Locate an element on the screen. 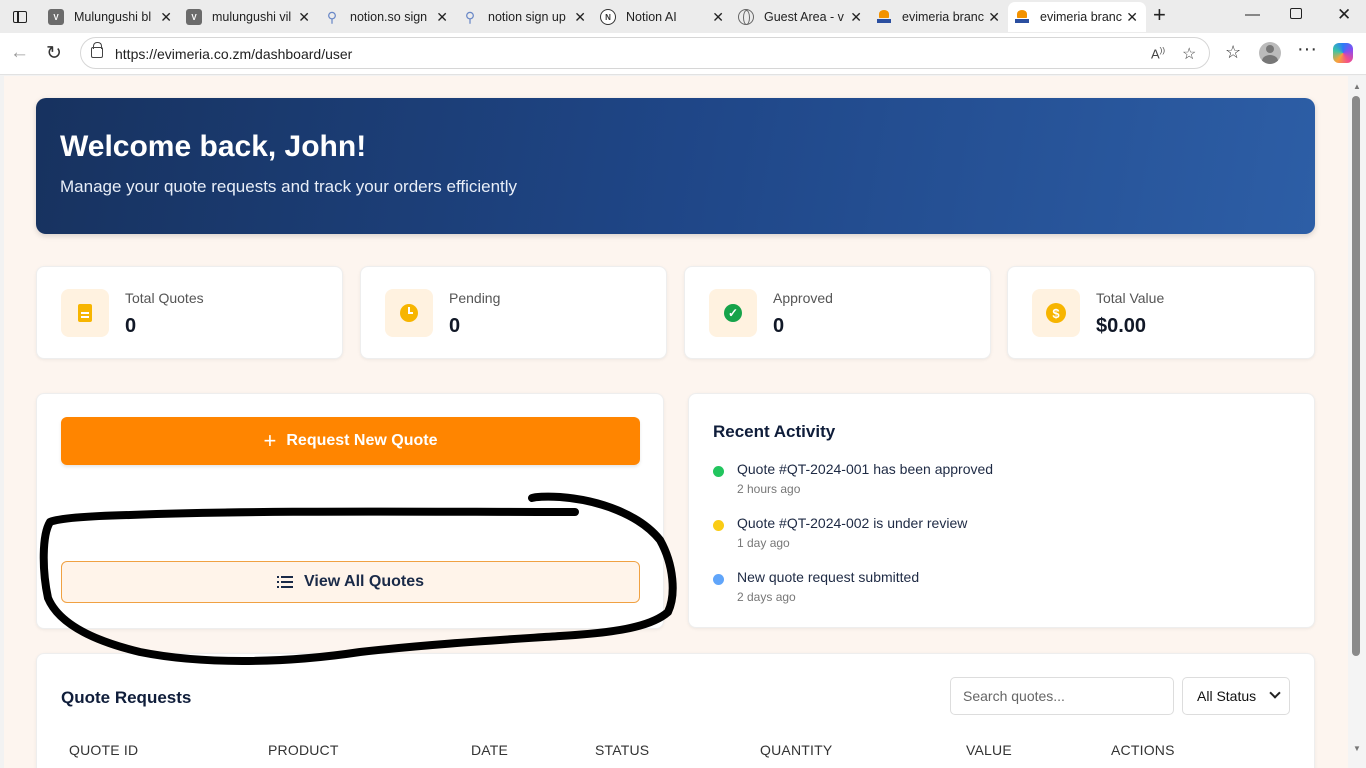  plus-icon: + is located at coordinates (270, 440).